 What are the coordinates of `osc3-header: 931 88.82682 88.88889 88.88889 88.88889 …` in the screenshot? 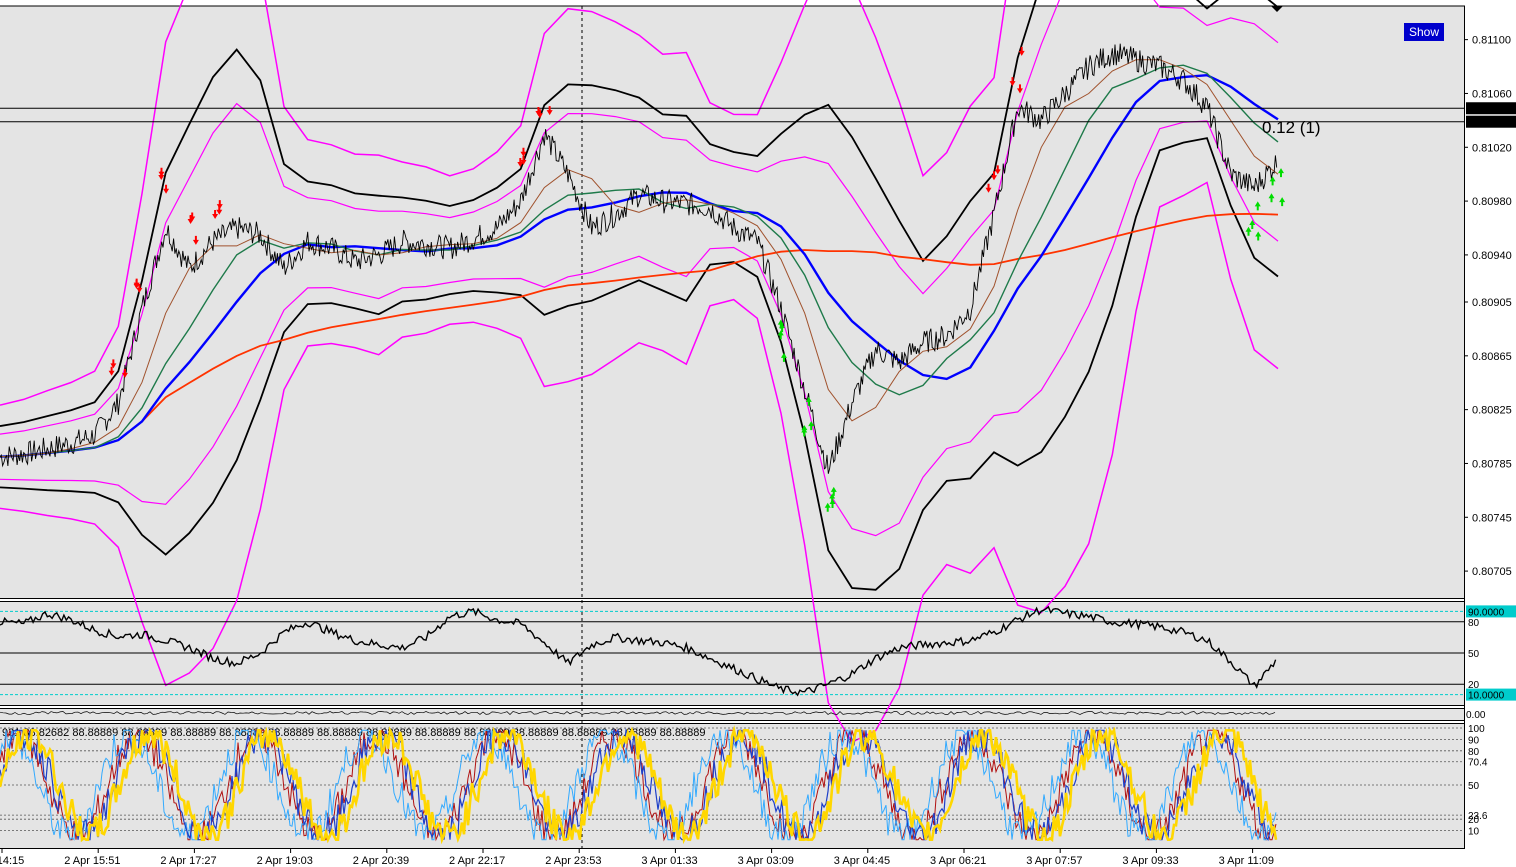 It's located at (353, 733).